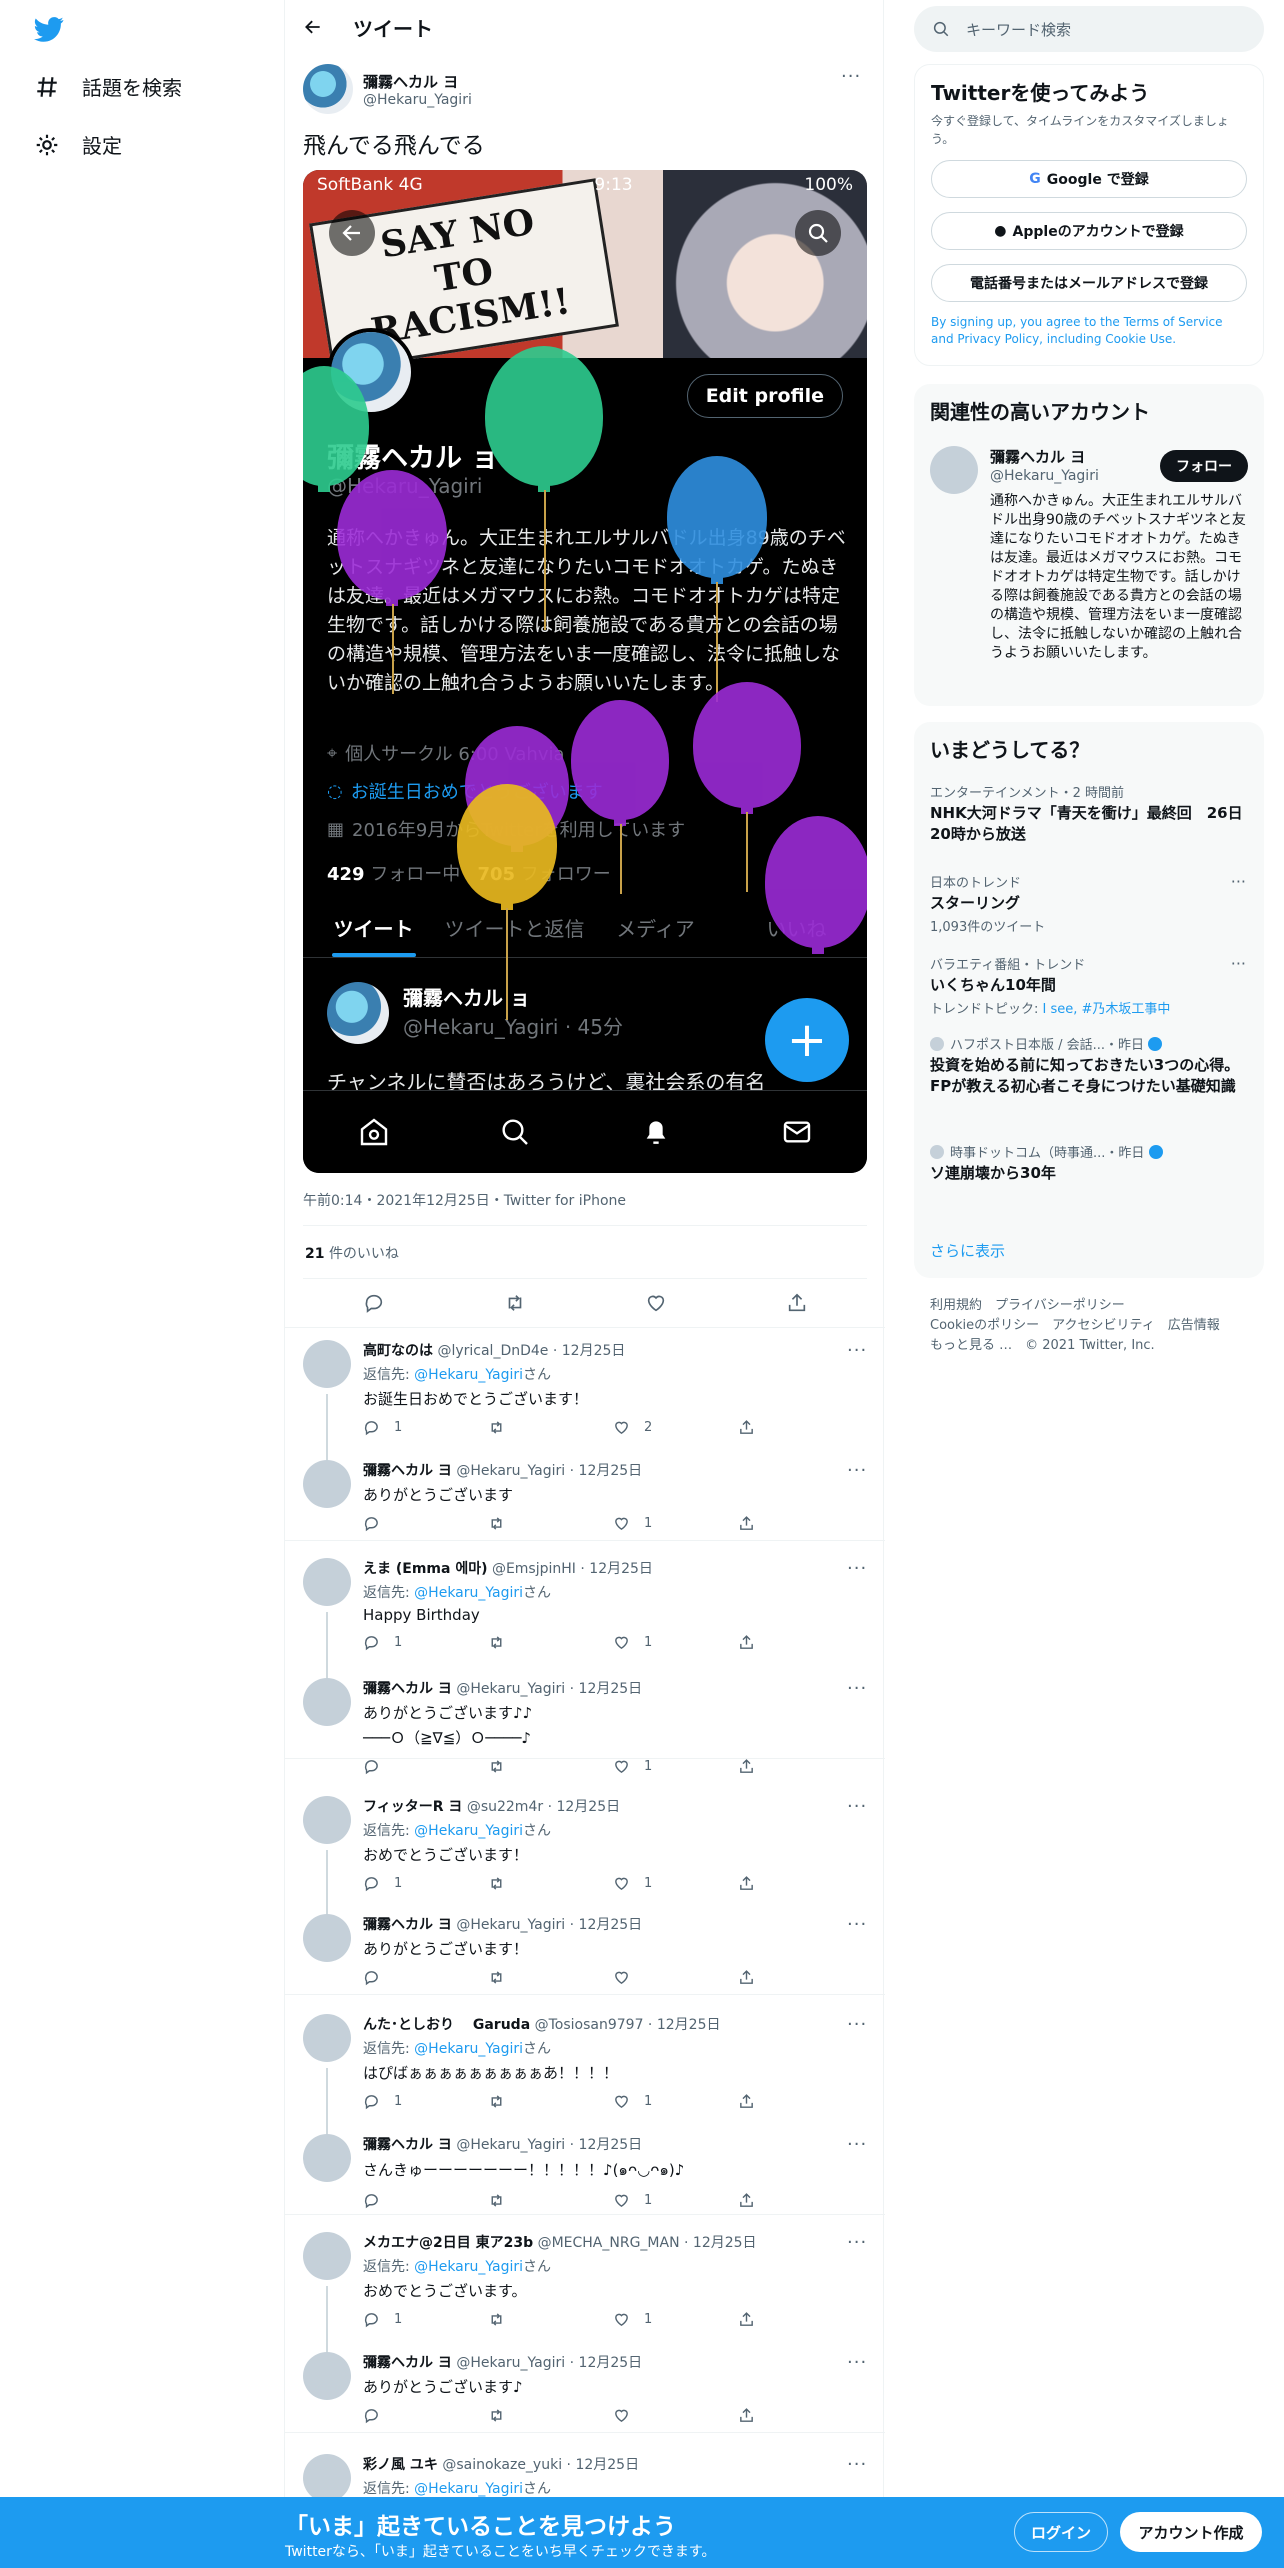 The image size is (1284, 2568). Describe the element at coordinates (1089, 29) in the screenshot. I see `search-input: キーワード検索` at that location.